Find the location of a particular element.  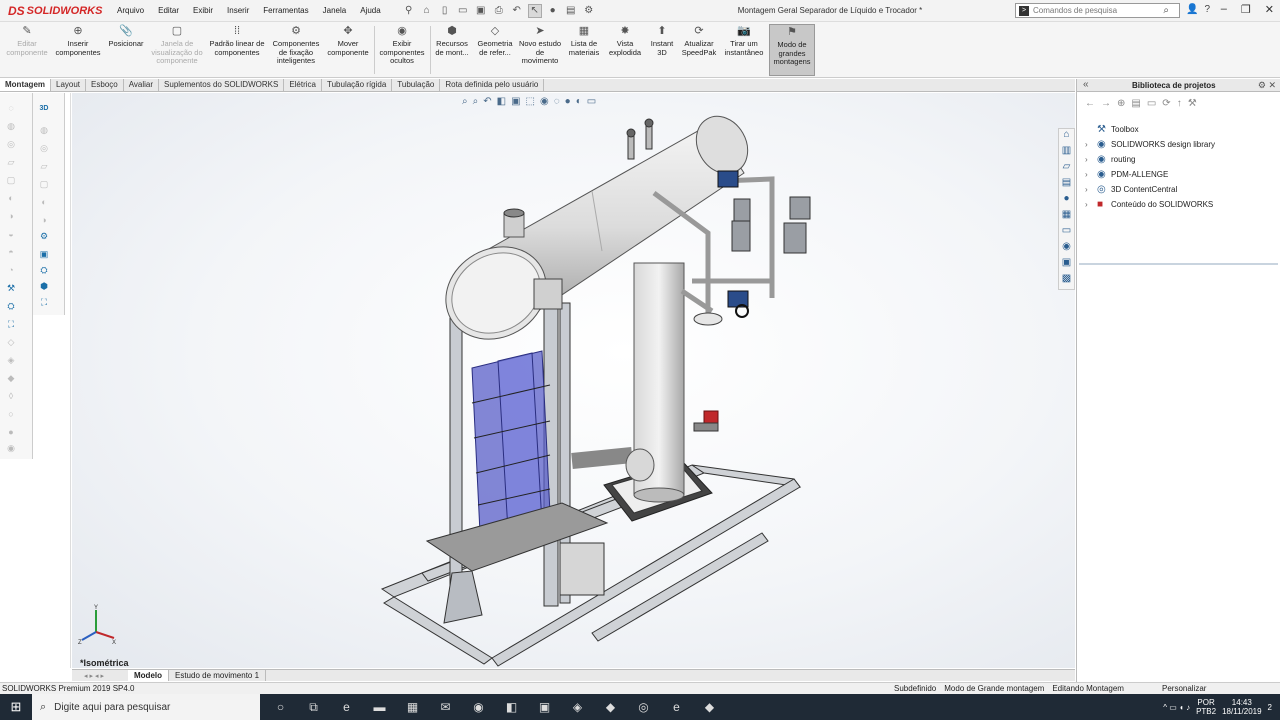

add-file-location-icon: ▤ is located at coordinates (1135, 103).